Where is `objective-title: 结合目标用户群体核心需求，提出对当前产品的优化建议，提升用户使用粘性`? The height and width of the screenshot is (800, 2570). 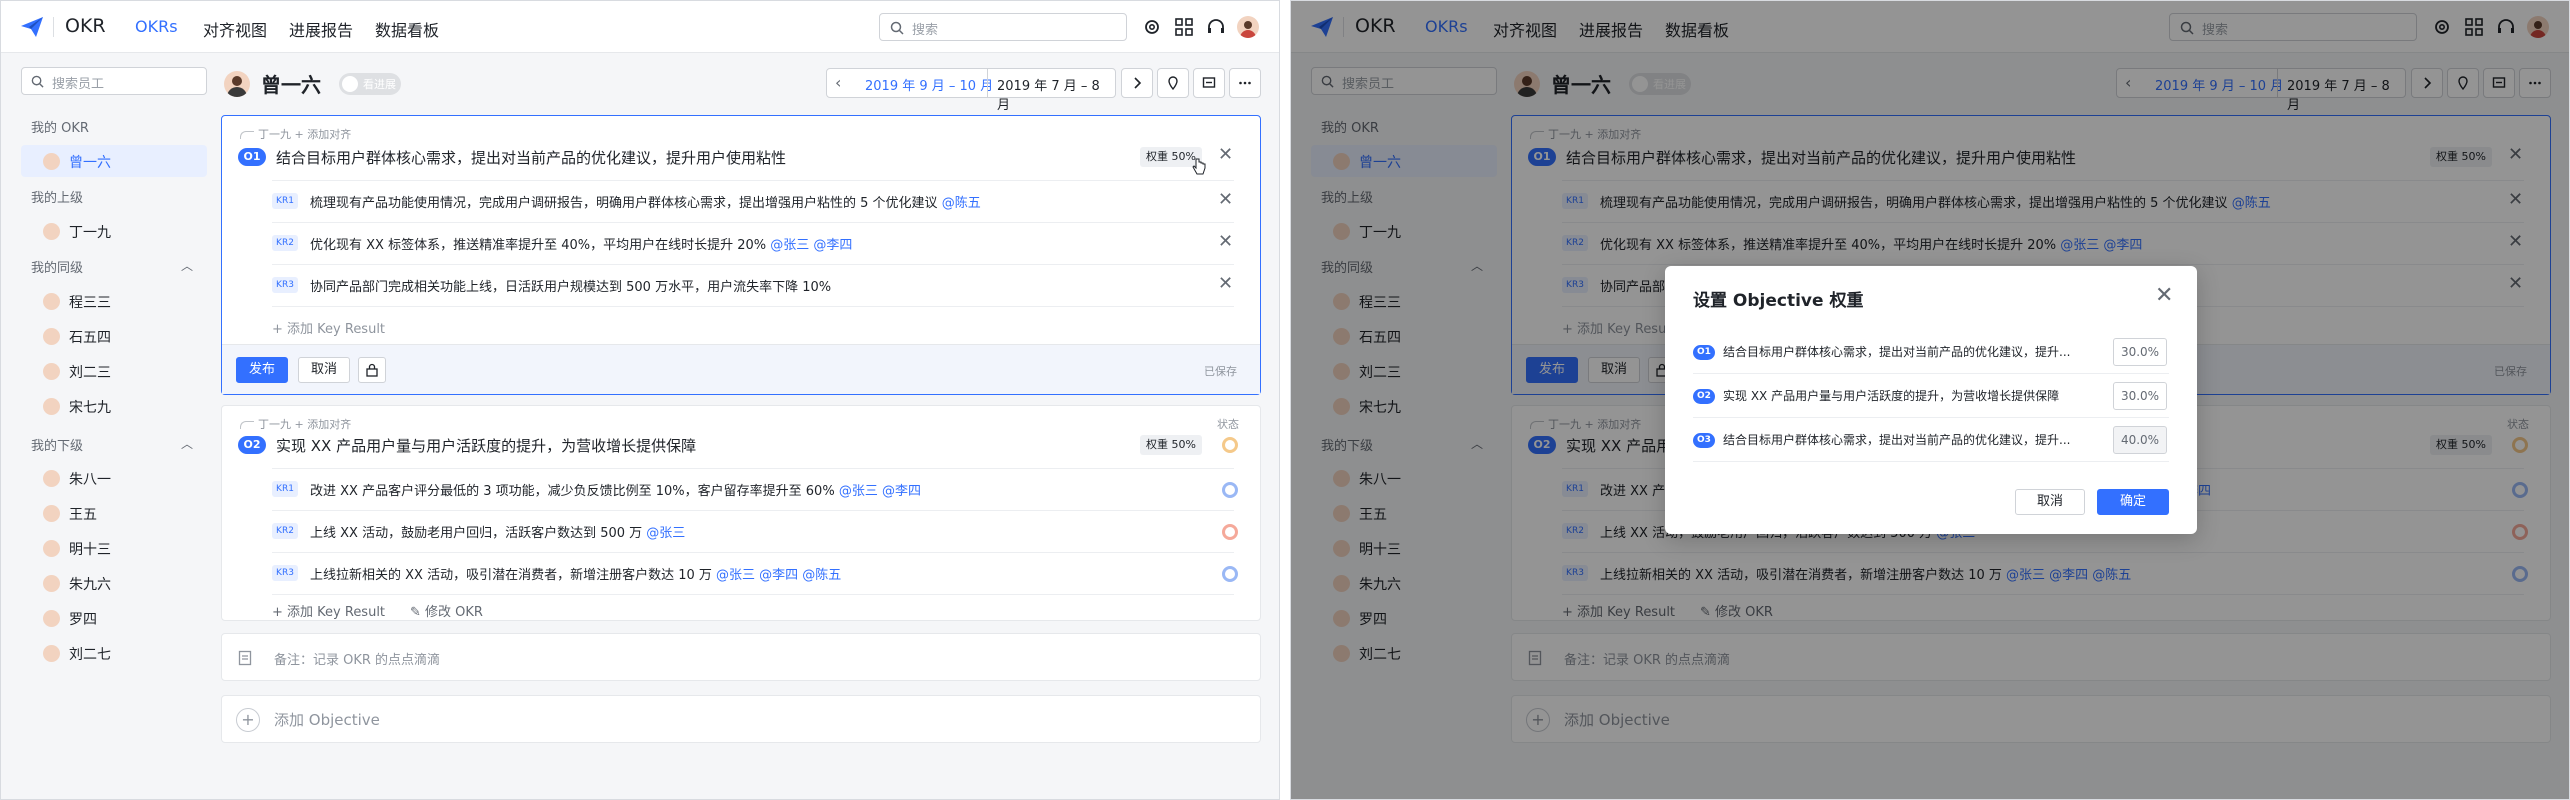 objective-title: 结合目标用户群体核心需求，提出对当前产品的优化建议，提升用户使用粘性 is located at coordinates (531, 157).